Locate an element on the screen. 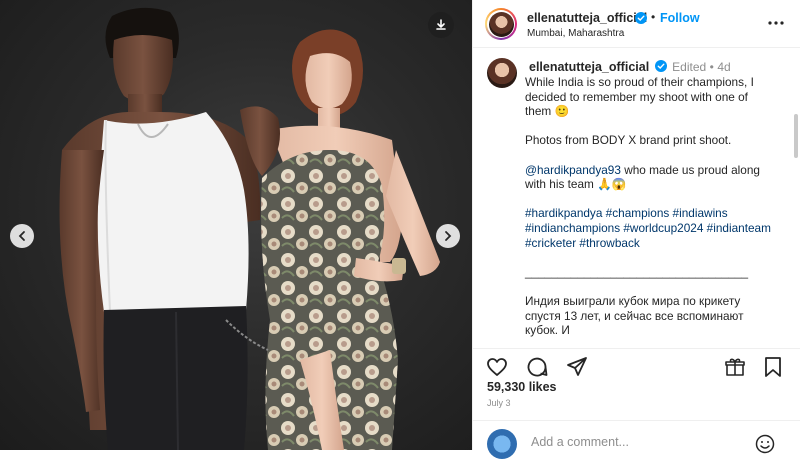  likes-count: 59,330 likes is located at coordinates (522, 387).